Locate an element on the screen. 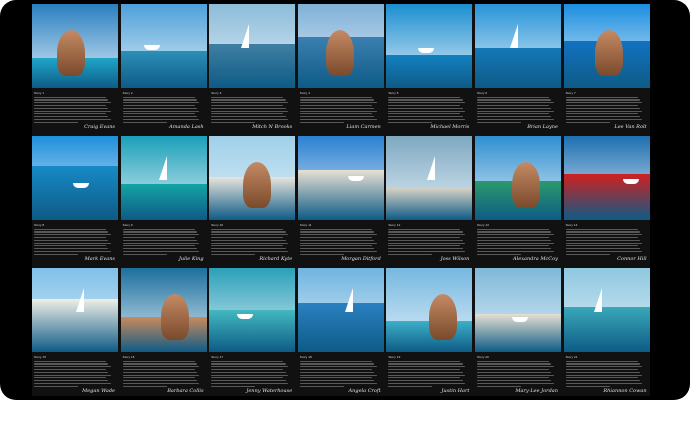 Image resolution: width=690 pixels, height=435 pixels. story-tile: Story 8 Mark Evans is located at coordinates (75, 200).